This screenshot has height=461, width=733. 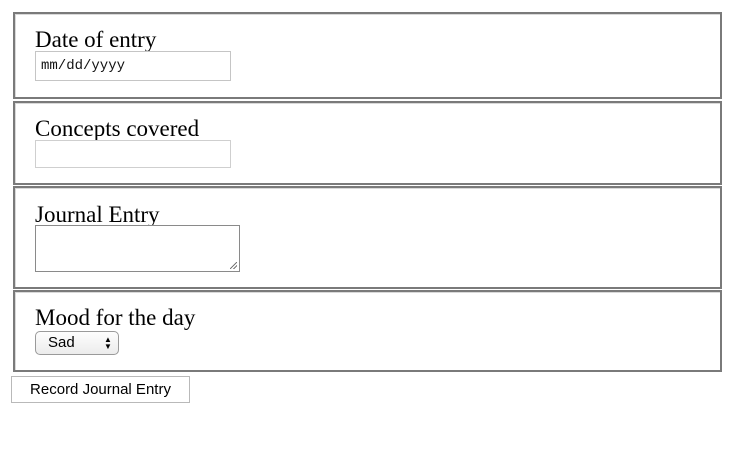 What do you see at coordinates (133, 66) in the screenshot?
I see `date-of-entry-input: mm/dd/yyyy` at bounding box center [133, 66].